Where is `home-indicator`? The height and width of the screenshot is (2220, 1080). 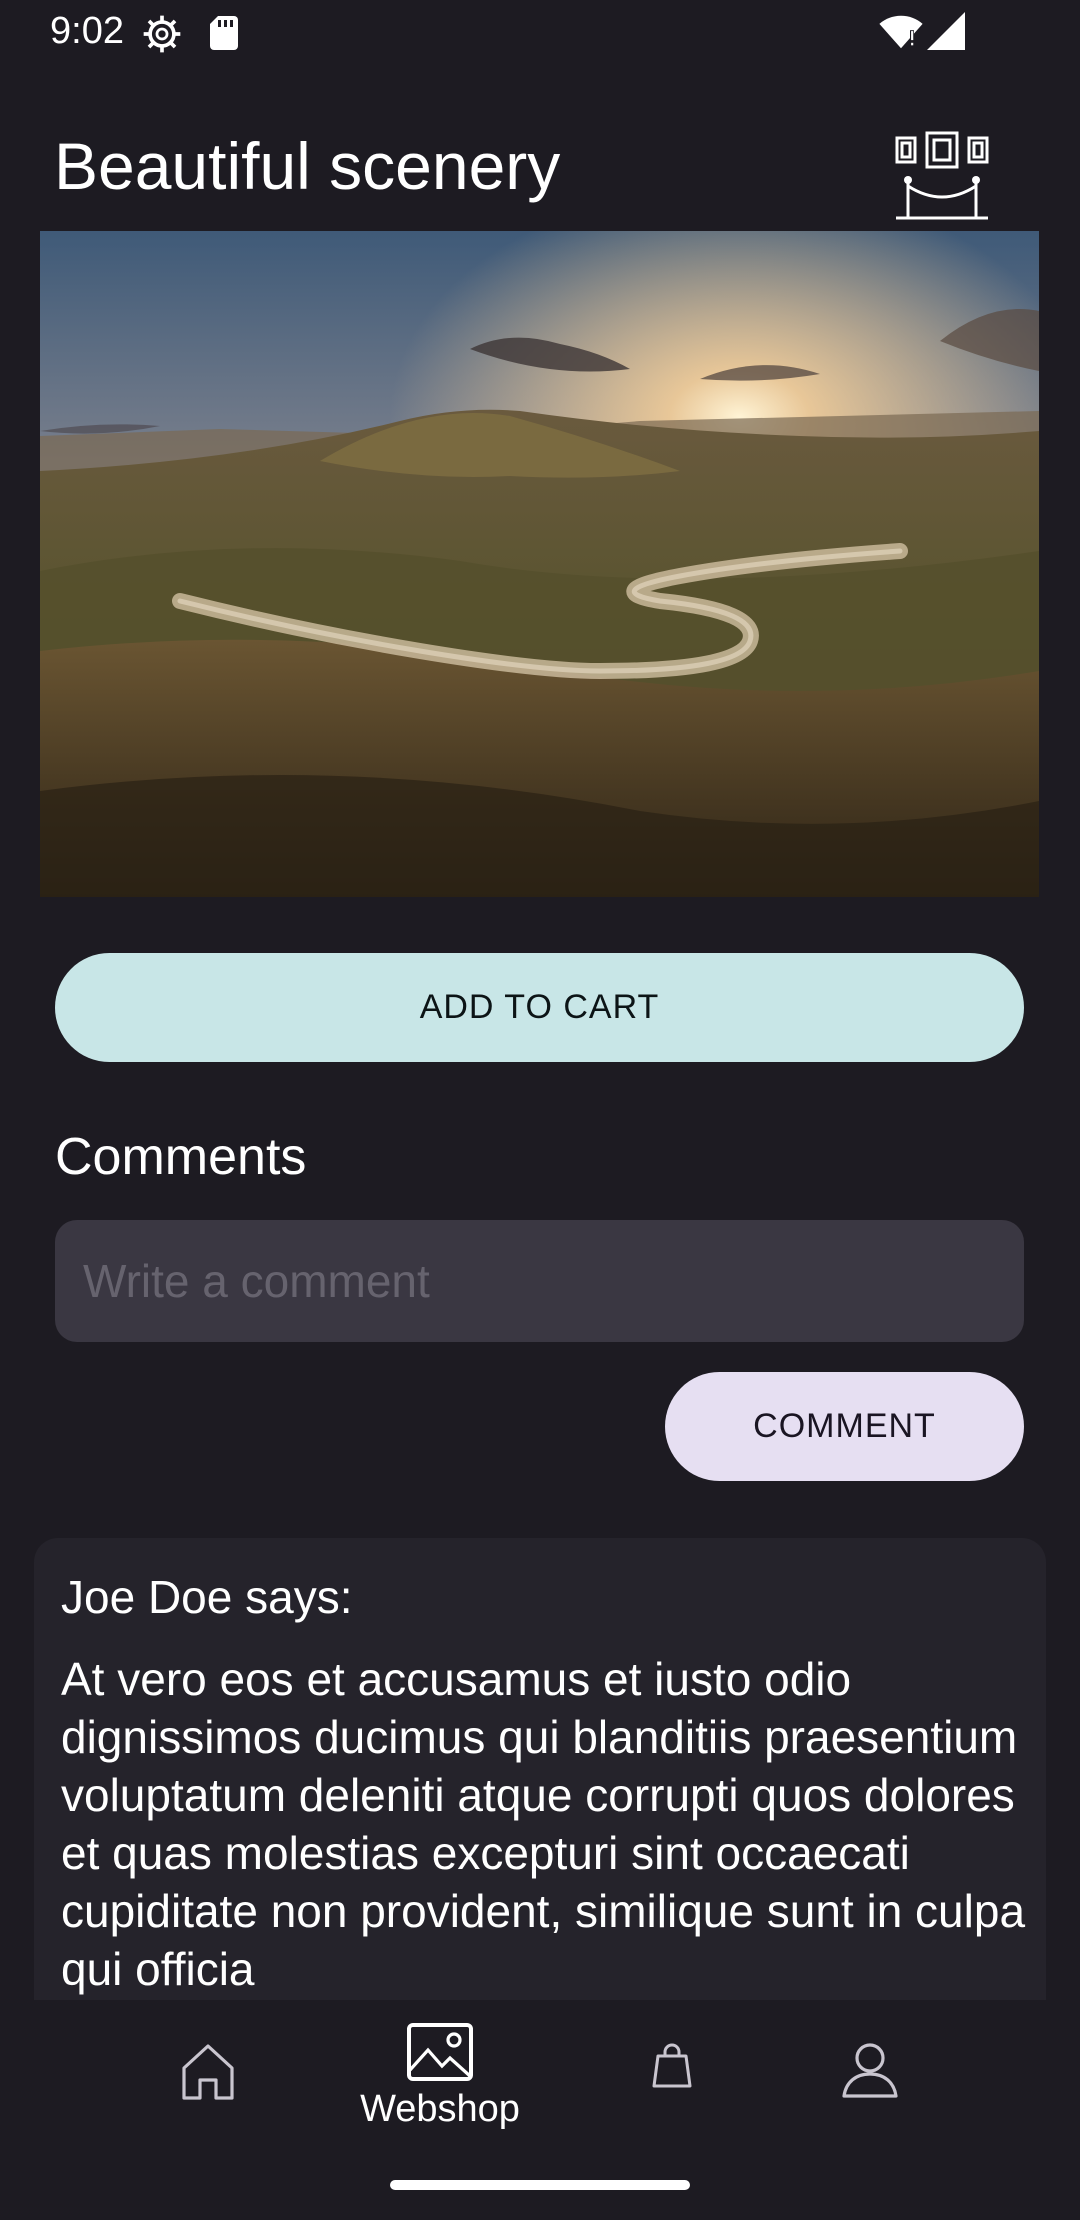 home-indicator is located at coordinates (540, 2185).